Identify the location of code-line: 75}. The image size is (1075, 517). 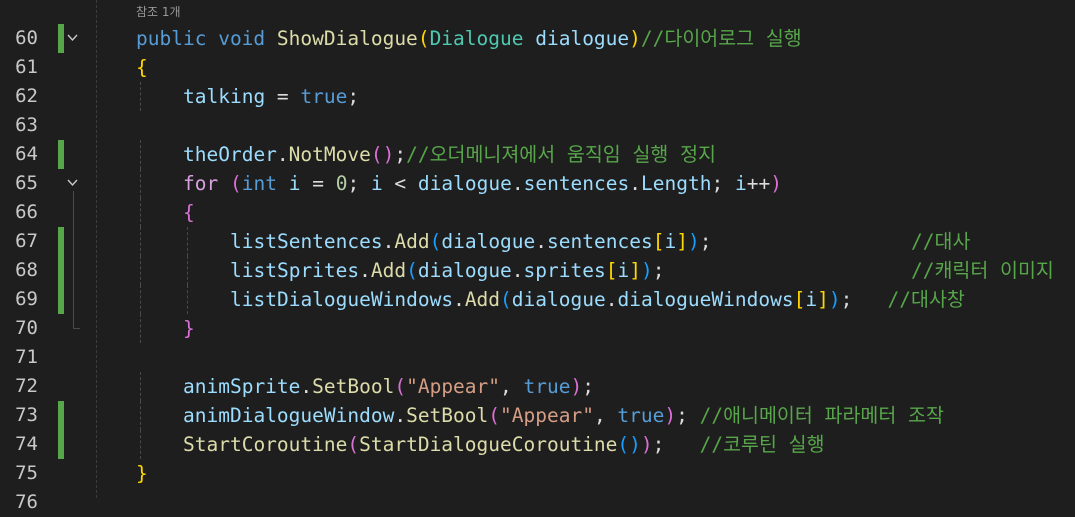
(537, 473).